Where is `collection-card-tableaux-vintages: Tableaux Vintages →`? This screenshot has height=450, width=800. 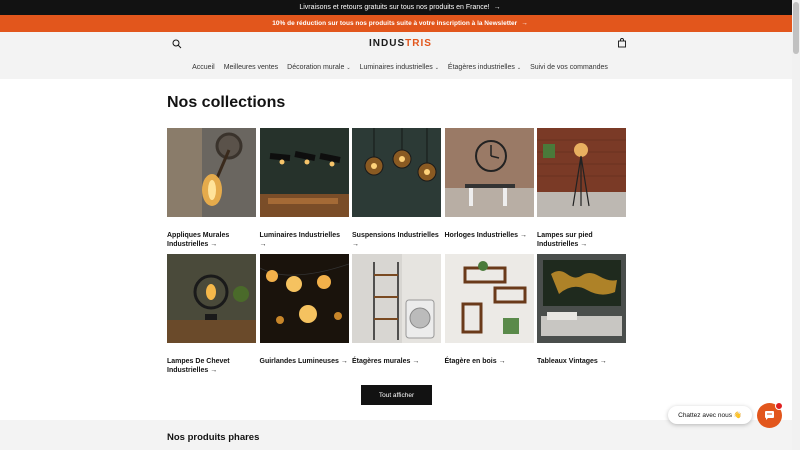
collection-card-tableaux-vintages: Tableaux Vintages → is located at coordinates (581, 317).